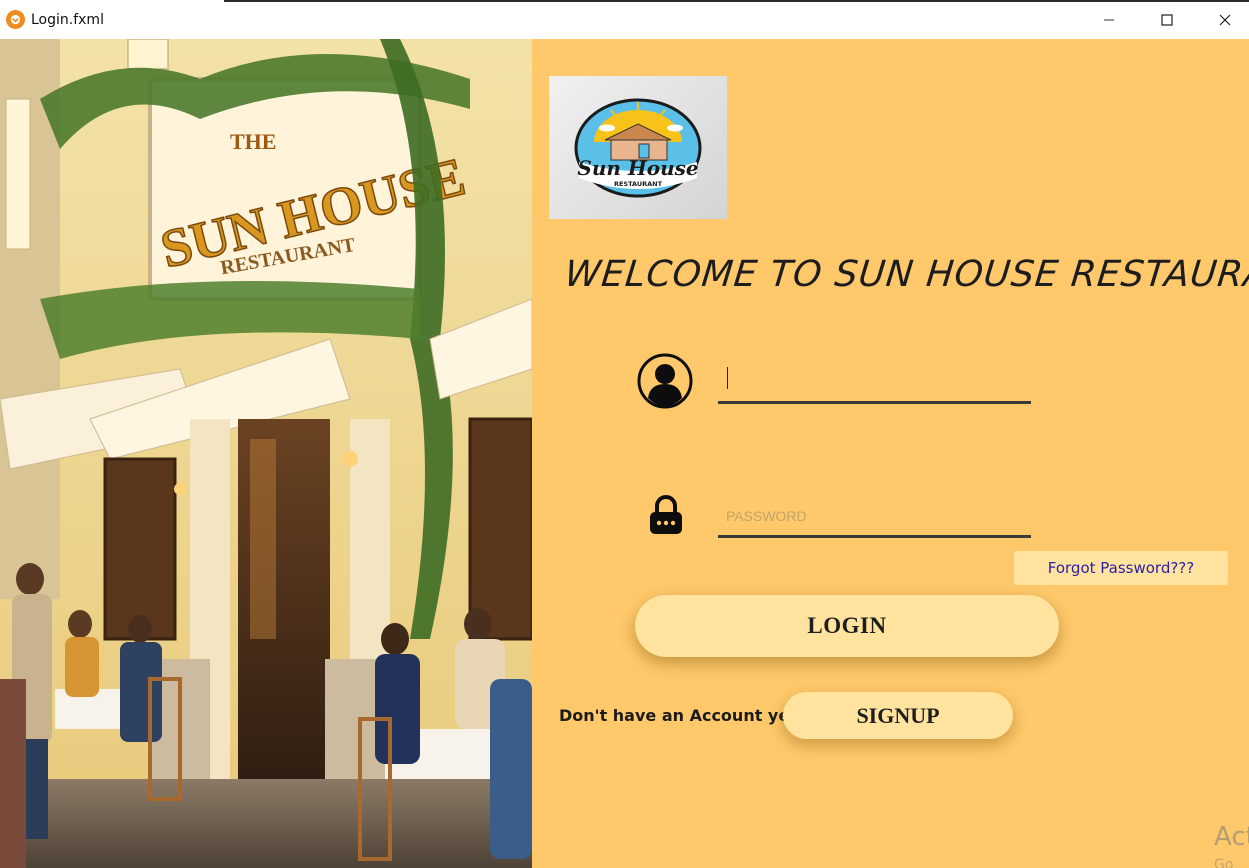 Image resolution: width=1249 pixels, height=868 pixels. I want to click on title-bar: Login.fxml, so click(624, 19).